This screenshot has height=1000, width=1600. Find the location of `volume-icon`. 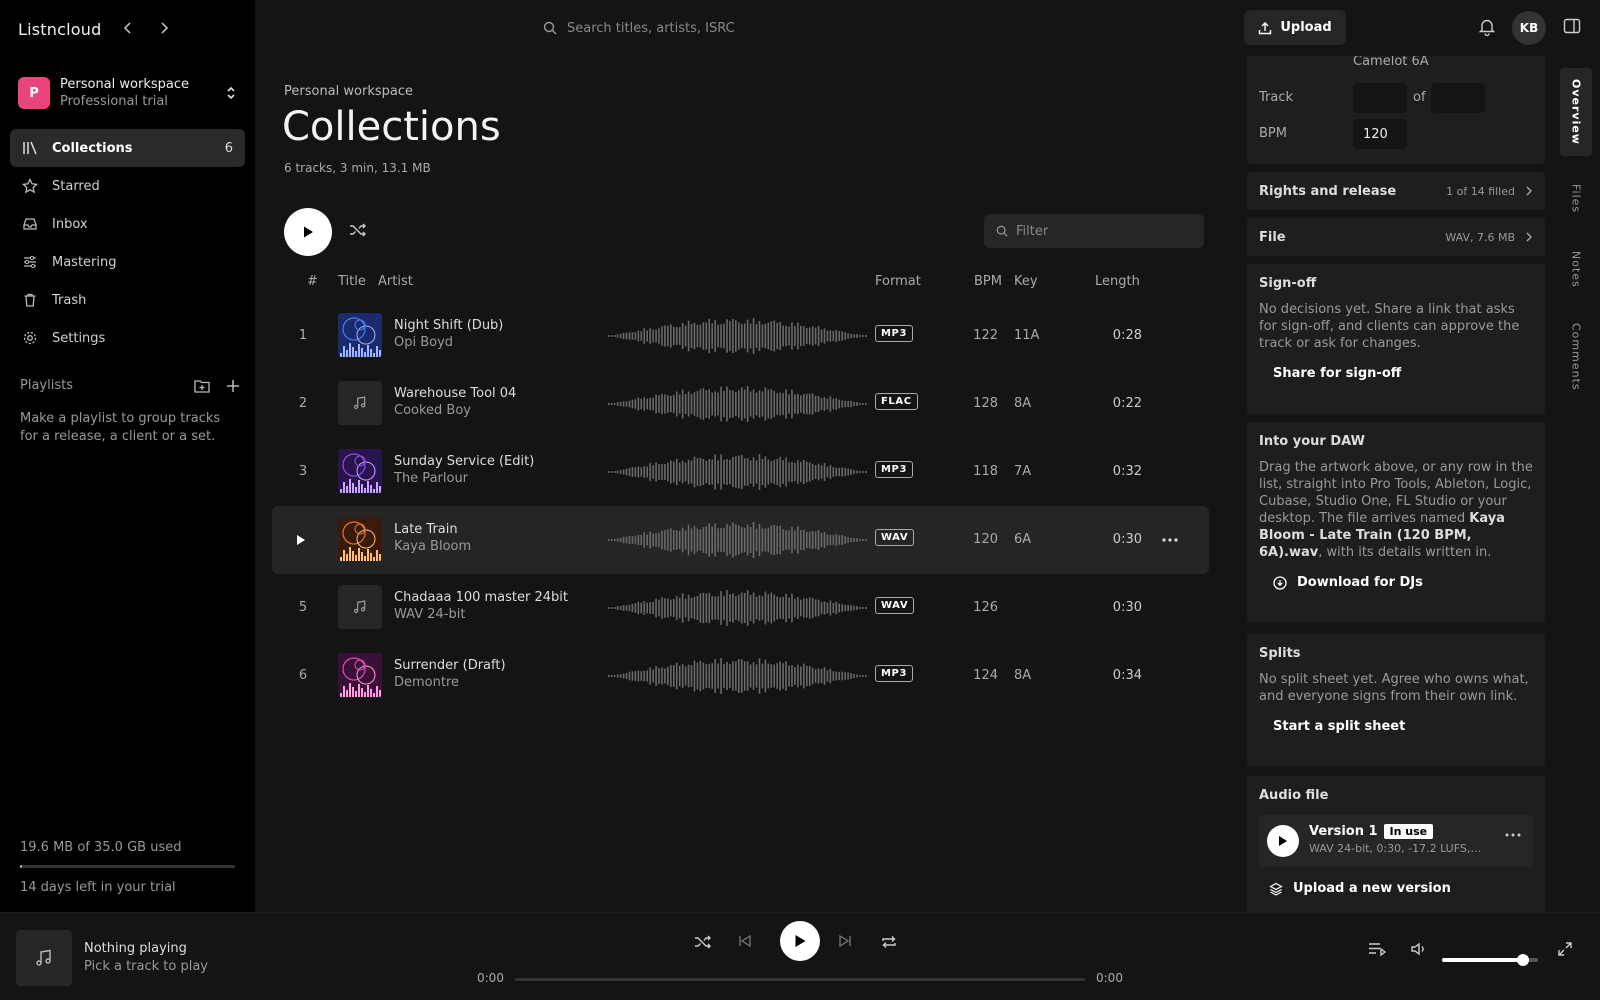

volume-icon is located at coordinates (1419, 949).